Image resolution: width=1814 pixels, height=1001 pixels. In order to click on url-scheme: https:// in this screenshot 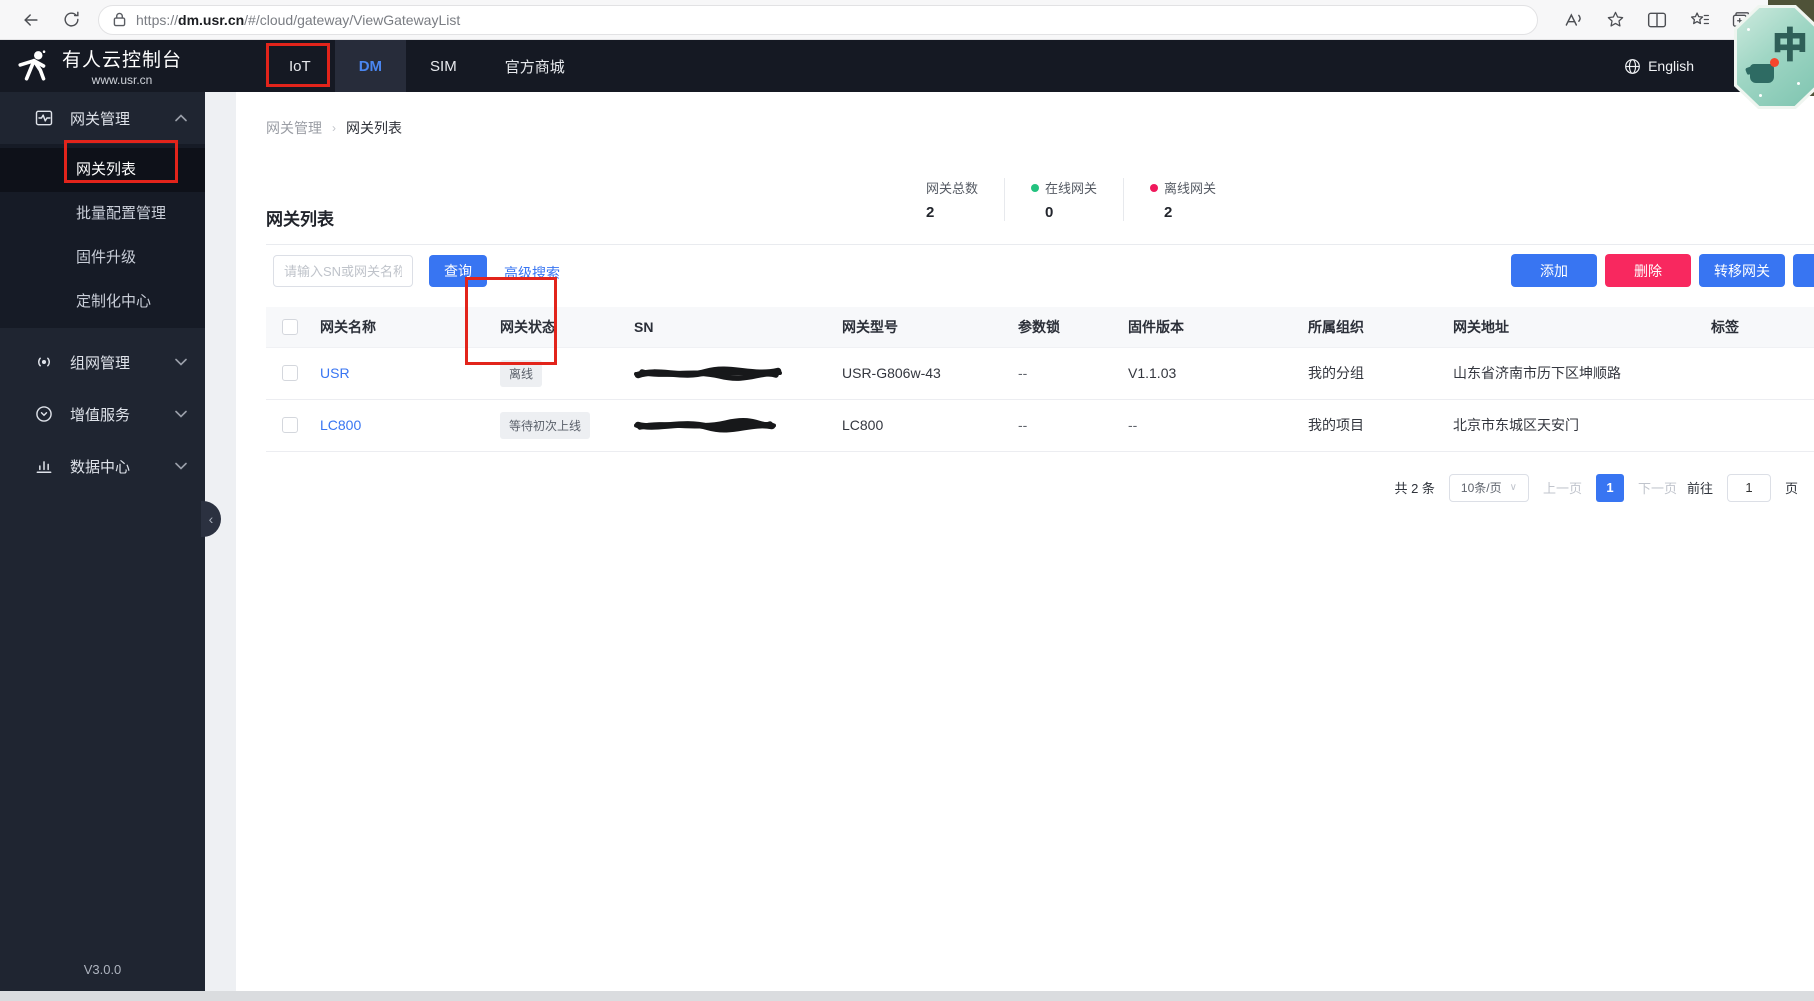, I will do `click(157, 19)`.